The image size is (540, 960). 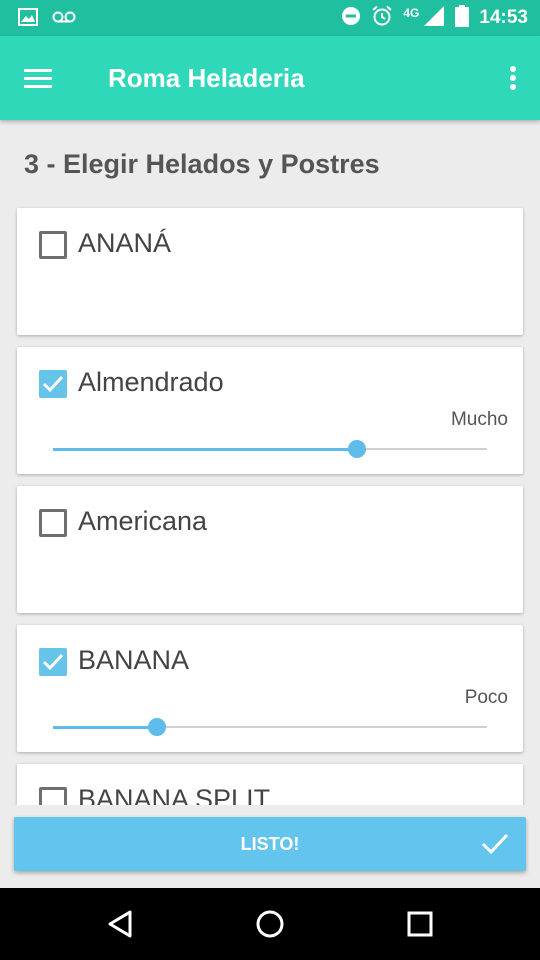 I want to click on check-icon, so click(x=495, y=844).